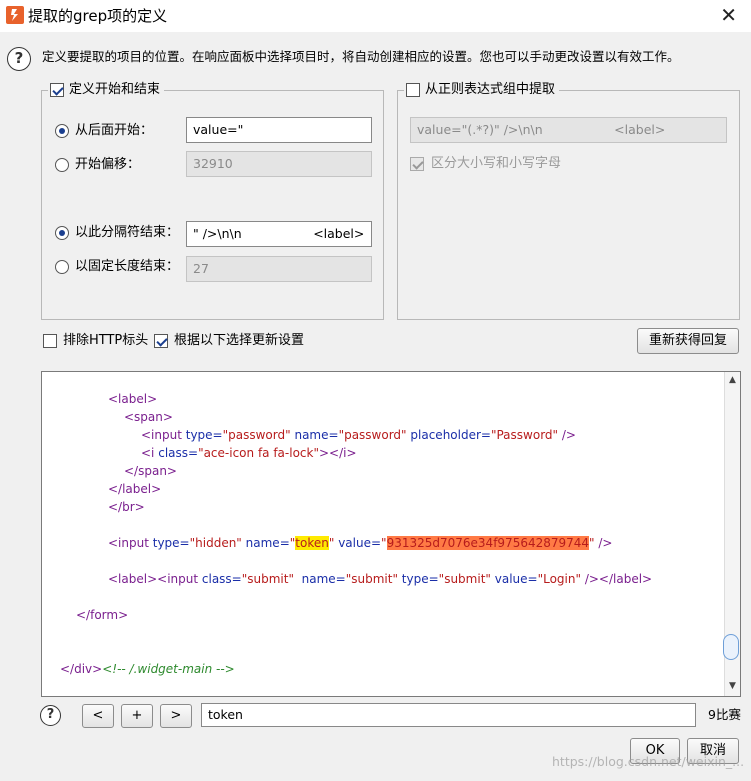  Describe the element at coordinates (732, 686) in the screenshot. I see `scroll-down-icon: ▼` at that location.